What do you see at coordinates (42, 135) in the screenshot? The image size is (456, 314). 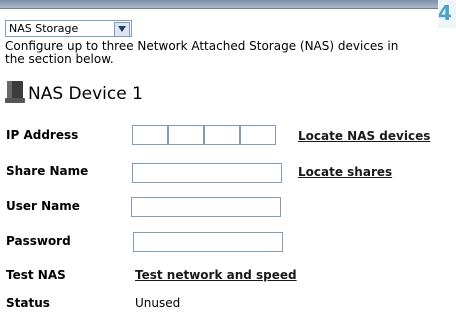 I see `ip-address-label: IP Address` at bounding box center [42, 135].